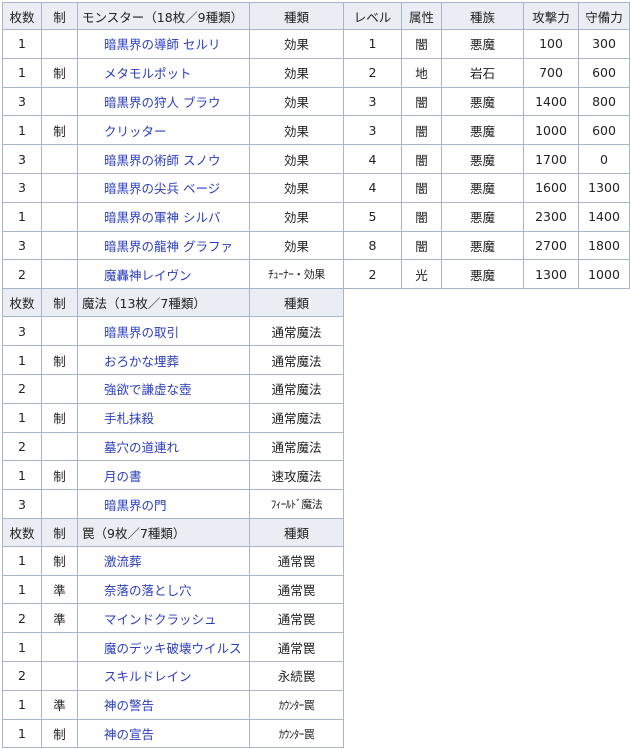 This screenshot has height=749, width=631. Describe the element at coordinates (135, 131) in the screenshot. I see `card-name-link: クリッター` at that location.